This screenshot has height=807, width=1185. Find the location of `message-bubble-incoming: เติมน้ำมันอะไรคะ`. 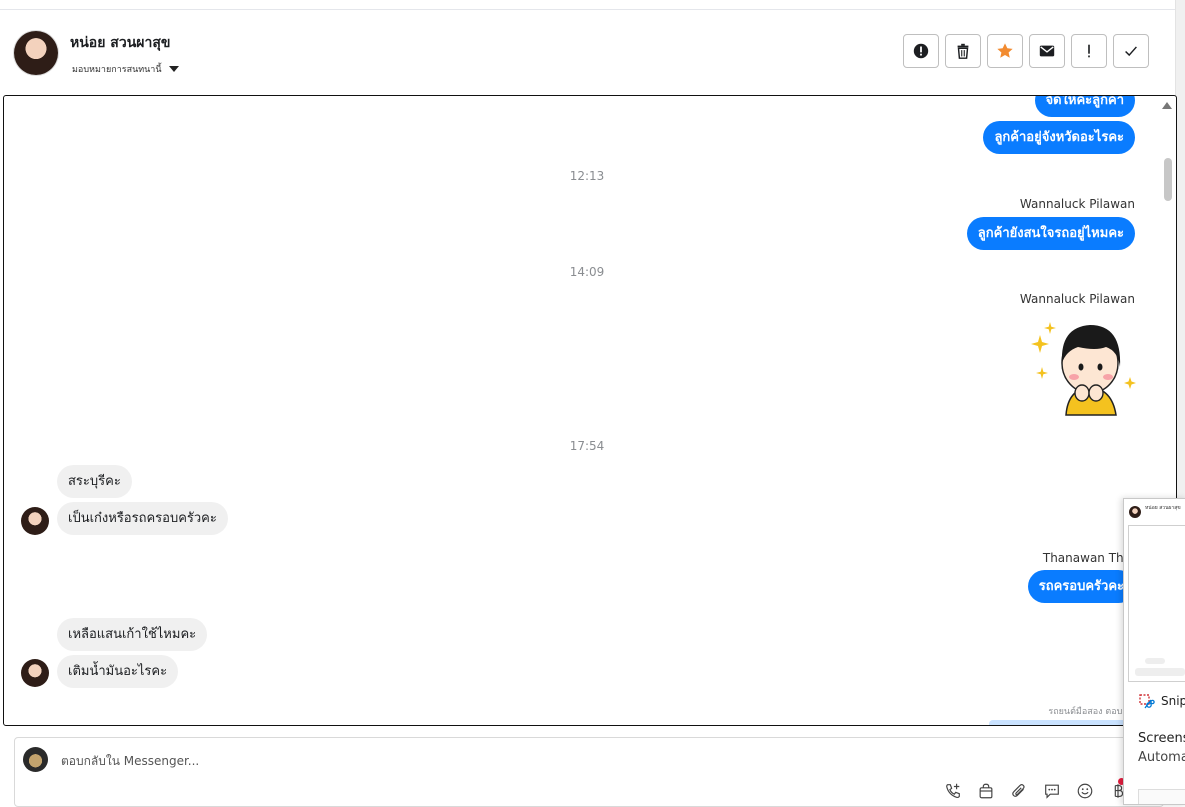

message-bubble-incoming: เติมน้ำมันอะไรคะ is located at coordinates (118, 671).